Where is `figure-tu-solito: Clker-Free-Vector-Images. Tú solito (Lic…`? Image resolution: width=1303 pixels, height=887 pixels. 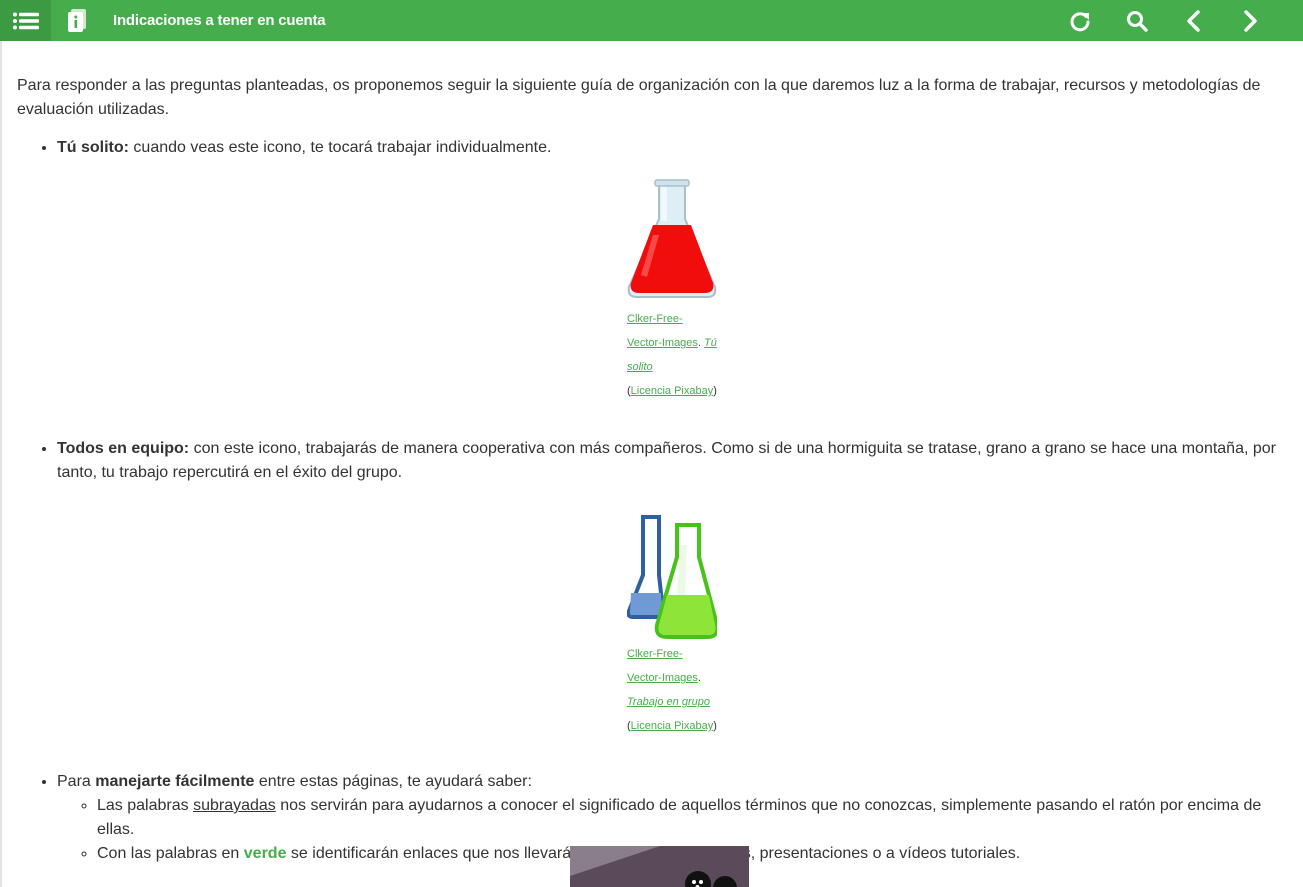 figure-tu-solito: Clker-Free-Vector-Images. Tú solito (Lic… is located at coordinates (672, 291).